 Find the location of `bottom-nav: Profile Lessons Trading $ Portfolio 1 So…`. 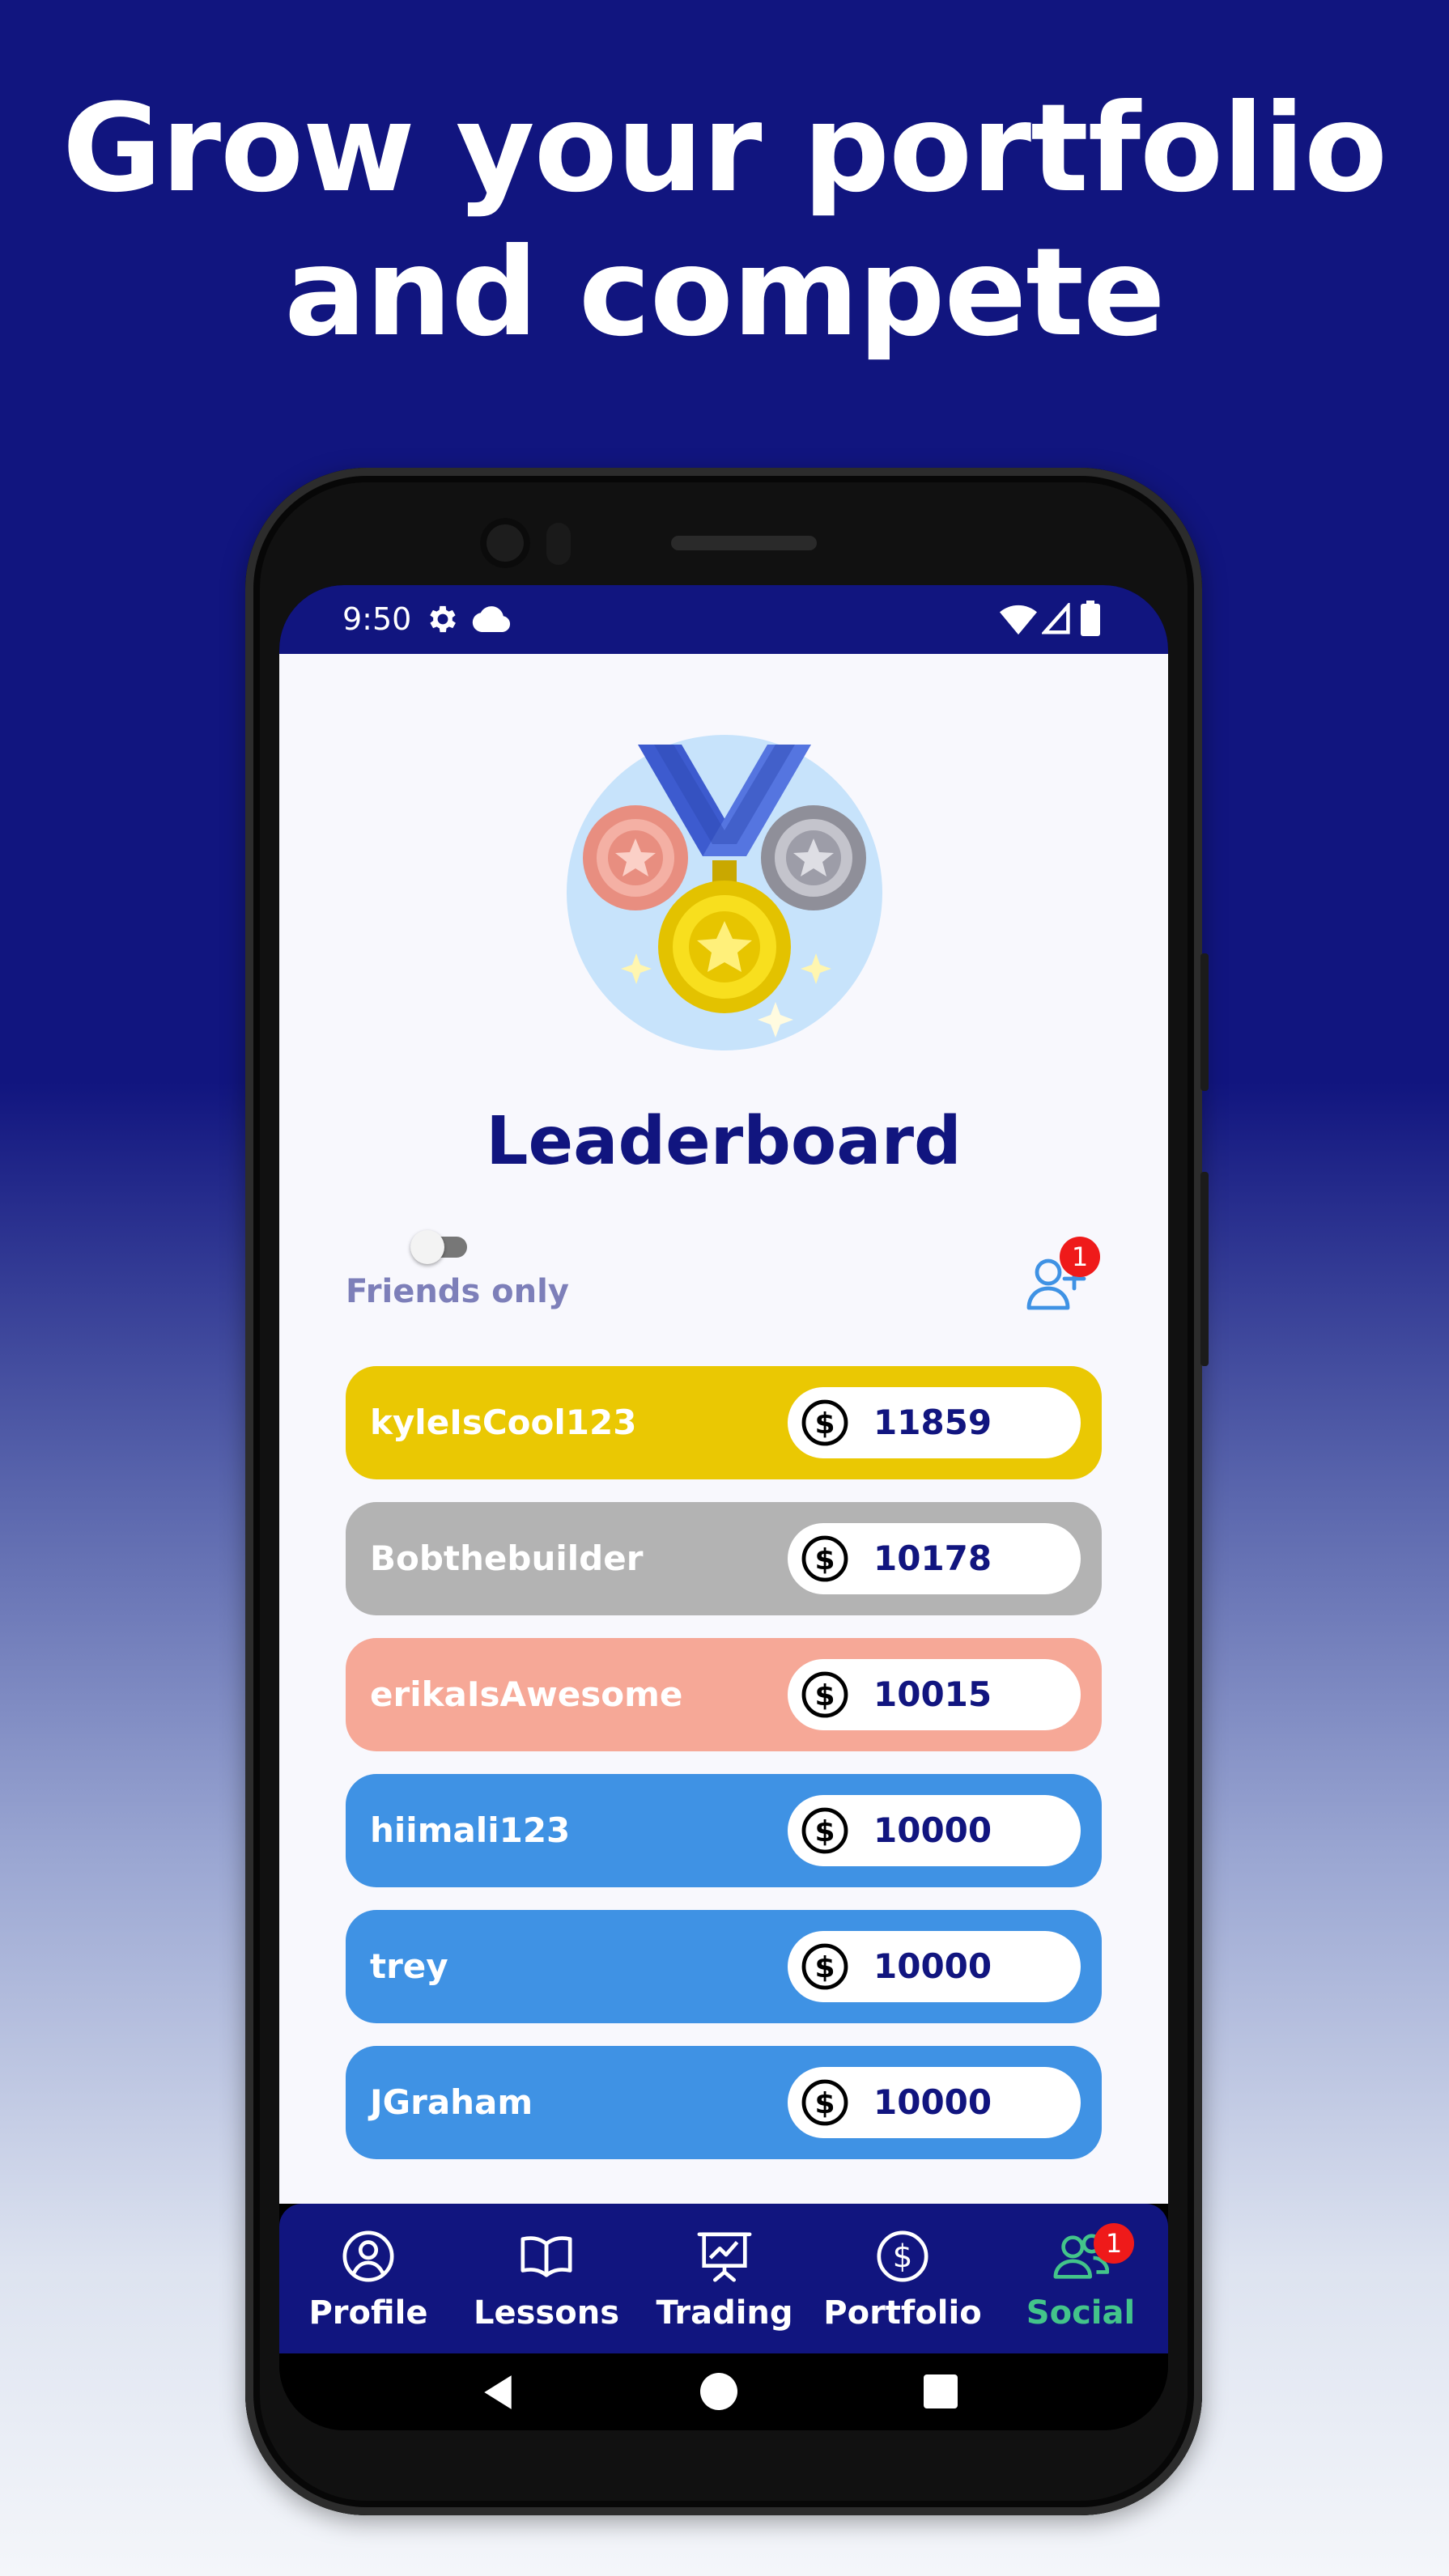

bottom-nav: Profile Lessons Trading $ Portfolio 1 So… is located at coordinates (723, 2278).